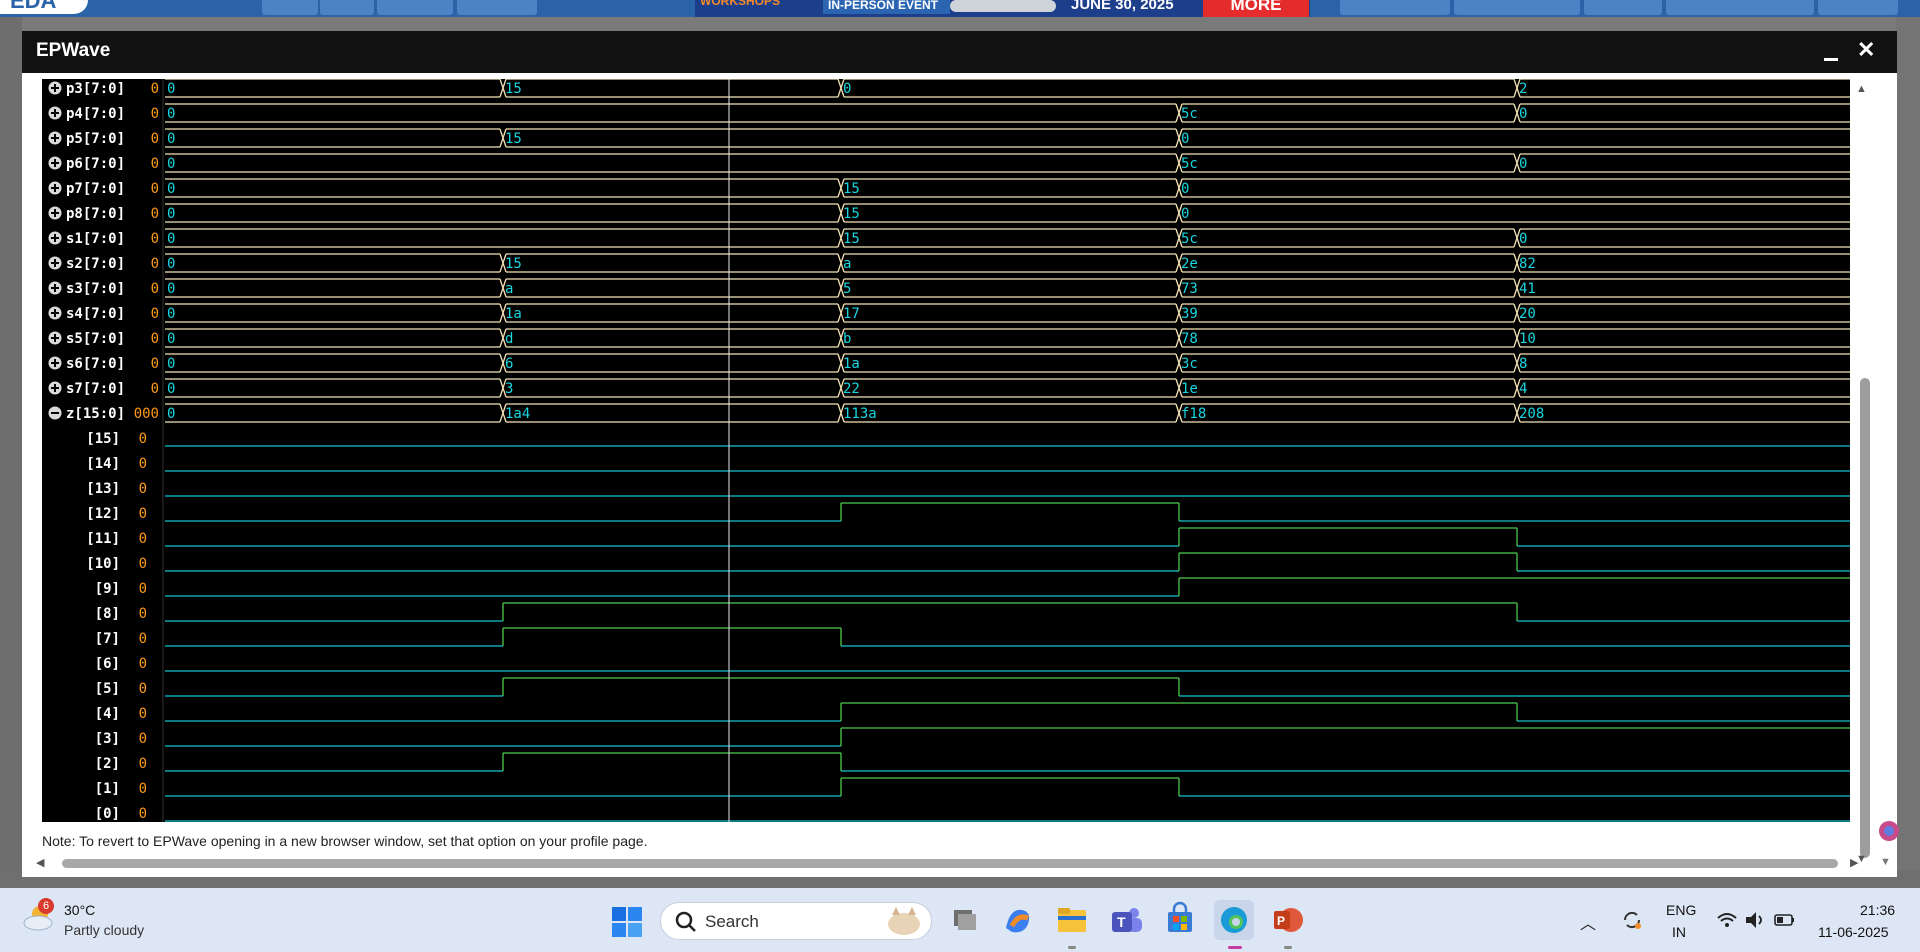 The image size is (1920, 952). I want to click on bit-signal-name: [9], so click(107, 589).